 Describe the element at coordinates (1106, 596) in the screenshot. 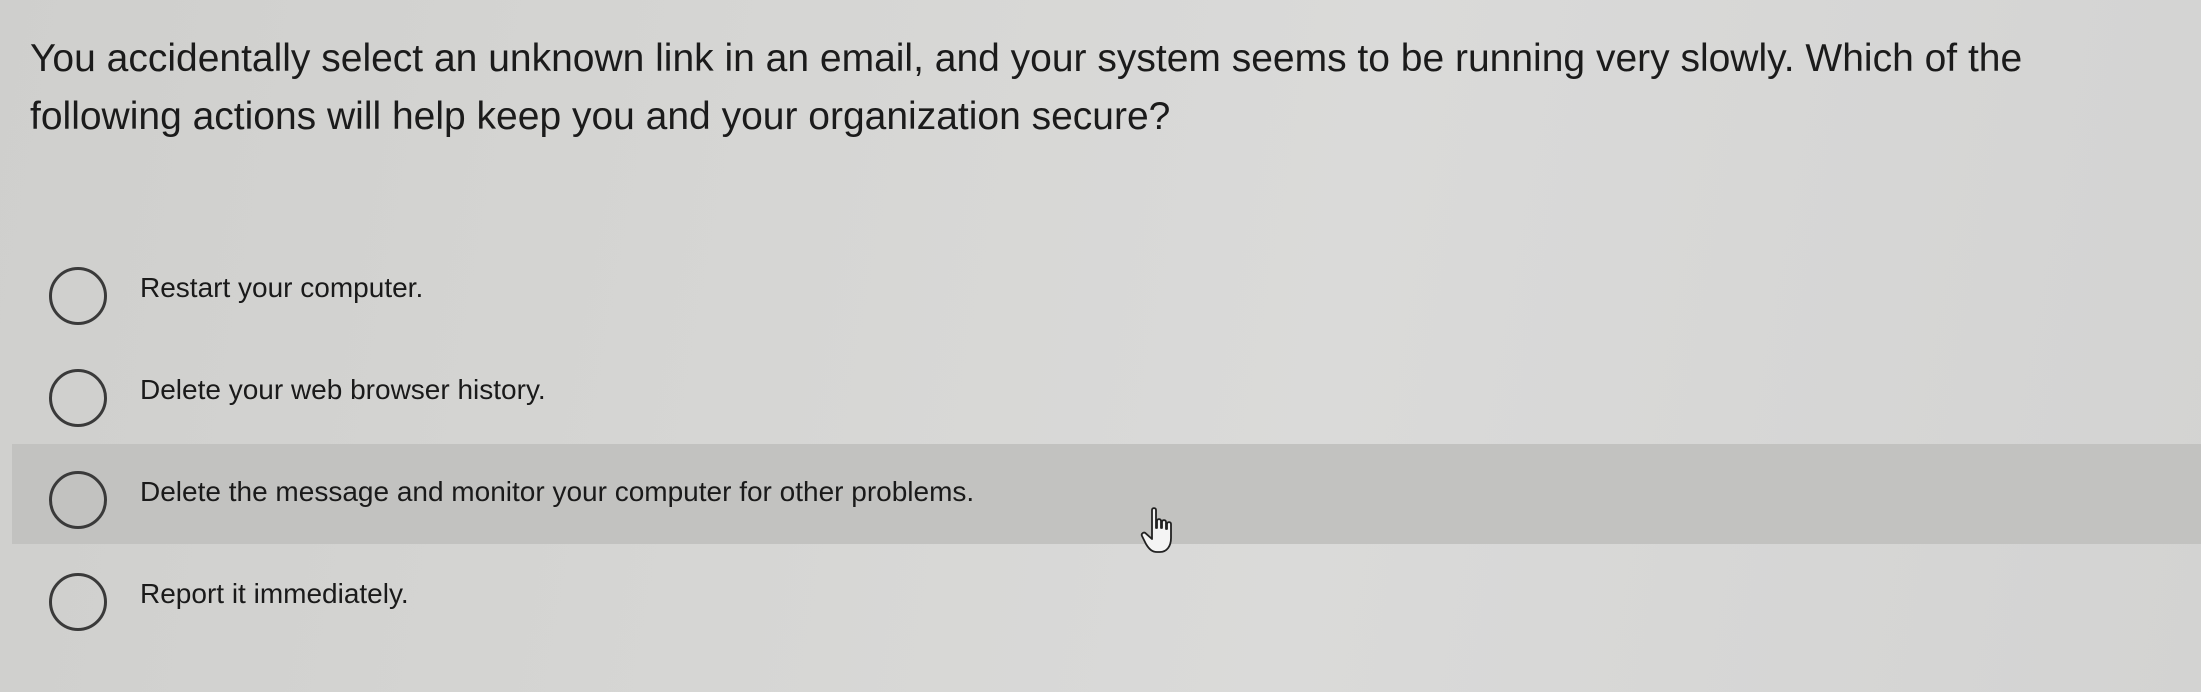

I see `answer-option-4: Report it immediately.` at that location.